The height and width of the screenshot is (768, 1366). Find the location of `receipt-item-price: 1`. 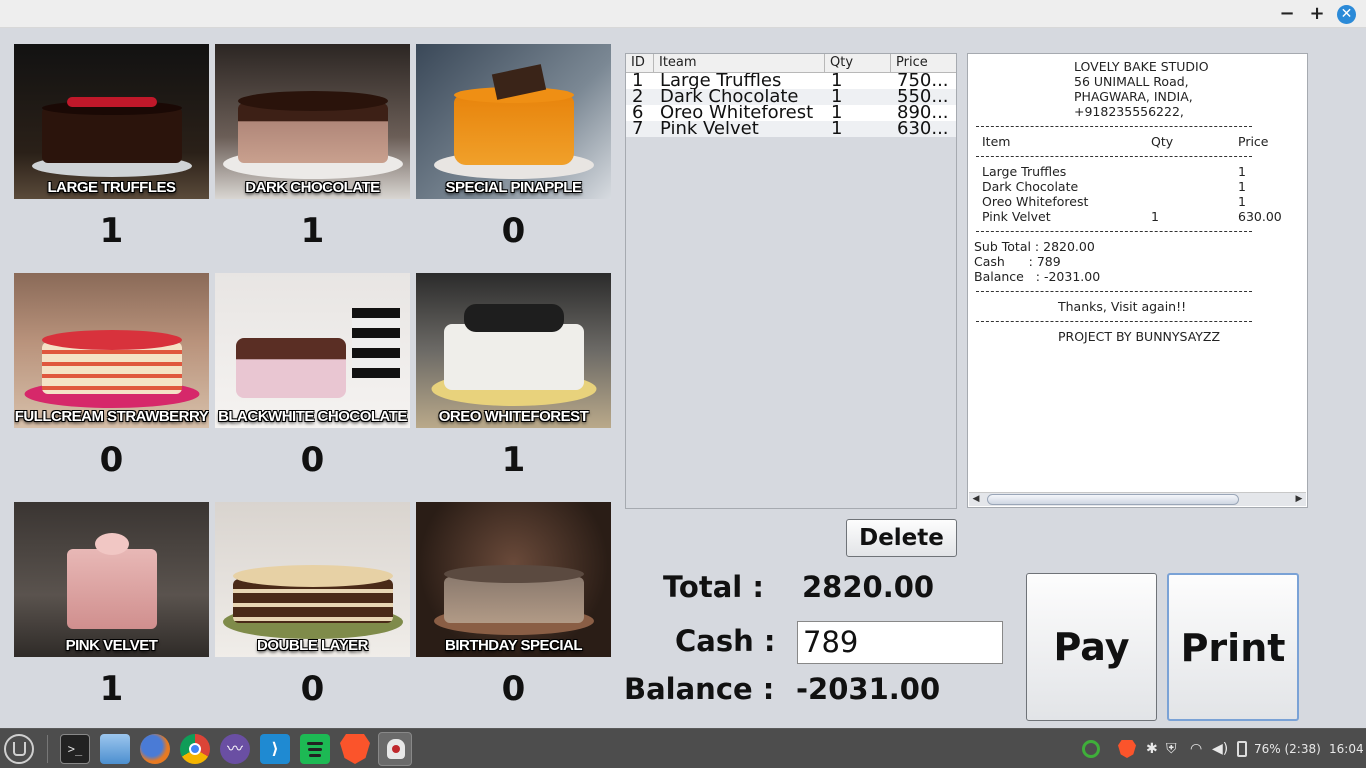

receipt-item-price: 1 is located at coordinates (1242, 201).